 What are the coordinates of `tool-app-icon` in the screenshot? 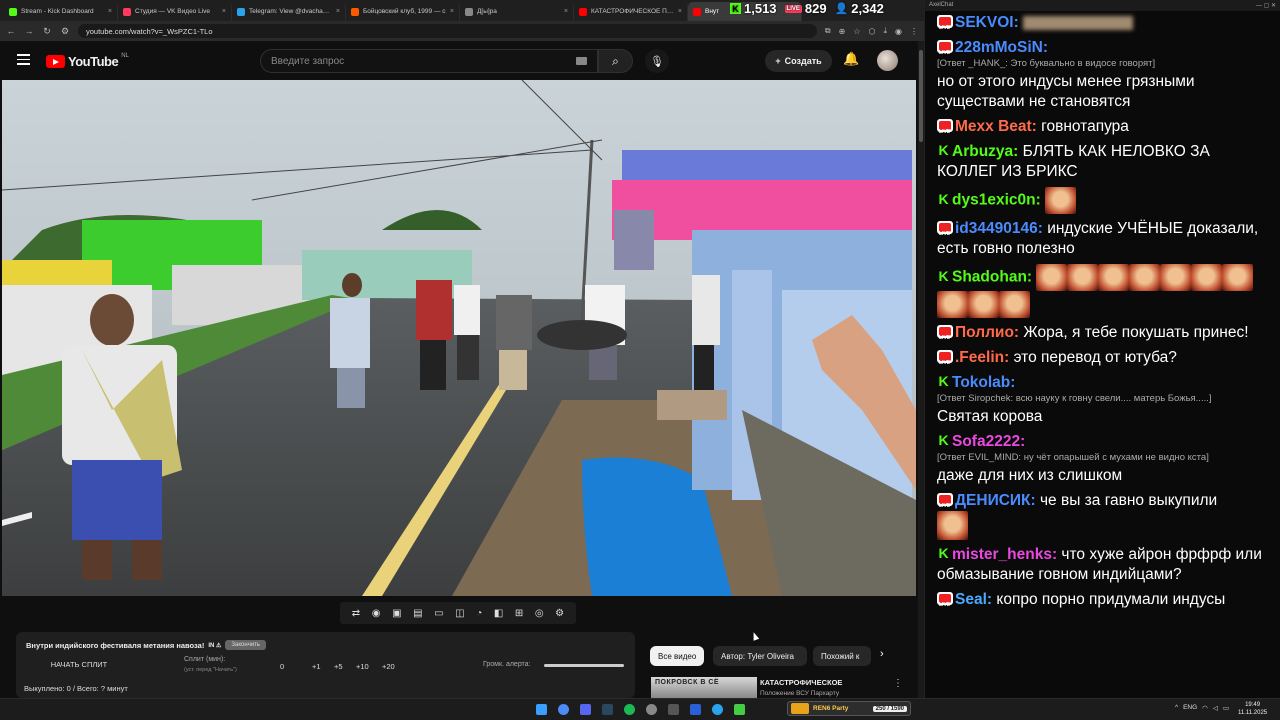 It's located at (739, 709).